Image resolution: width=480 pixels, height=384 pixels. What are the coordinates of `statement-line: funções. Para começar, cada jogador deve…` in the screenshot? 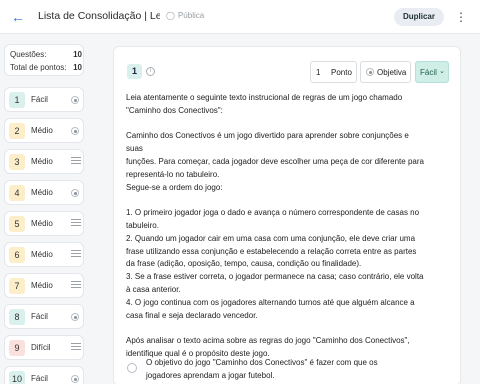 It's located at (275, 161).